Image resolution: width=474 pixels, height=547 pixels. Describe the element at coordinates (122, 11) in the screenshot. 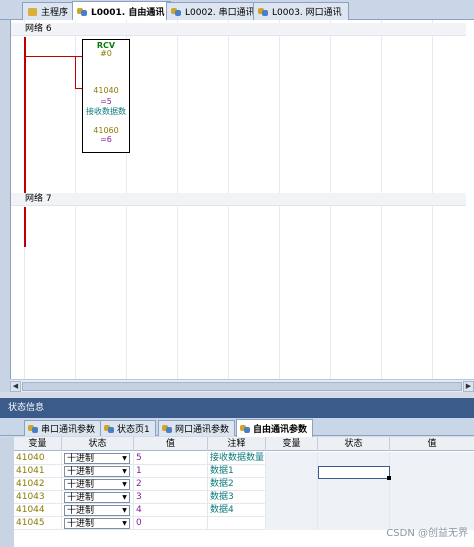

I see `tab-free-communication: L0001. 自由通讯` at that location.